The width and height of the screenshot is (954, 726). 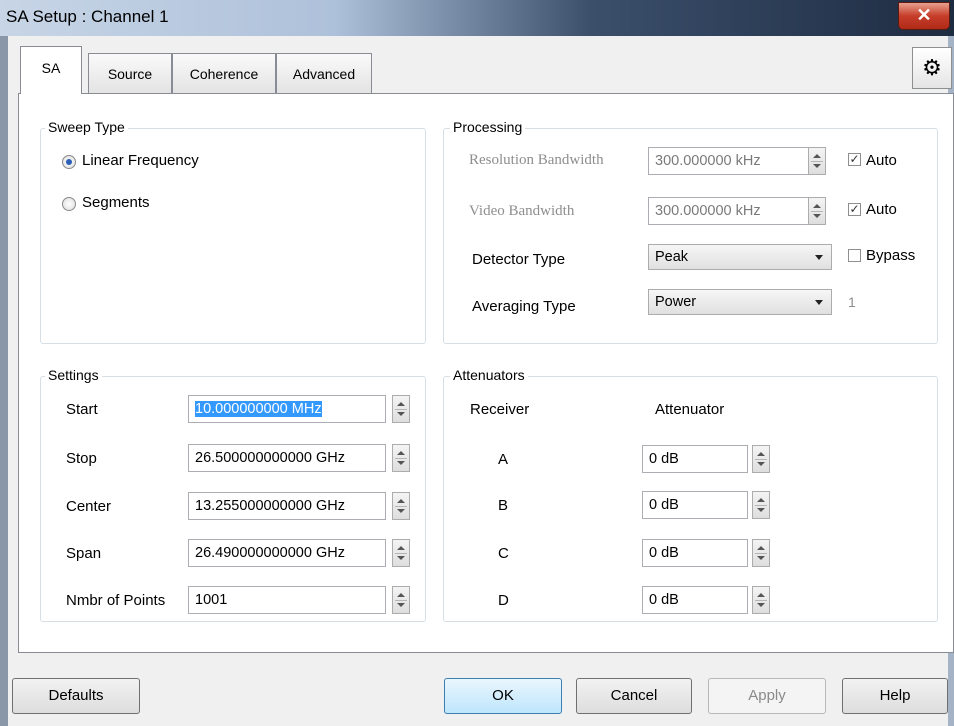 What do you see at coordinates (522, 211) in the screenshot?
I see `video-bandwidth-label: Video Bandwidth` at bounding box center [522, 211].